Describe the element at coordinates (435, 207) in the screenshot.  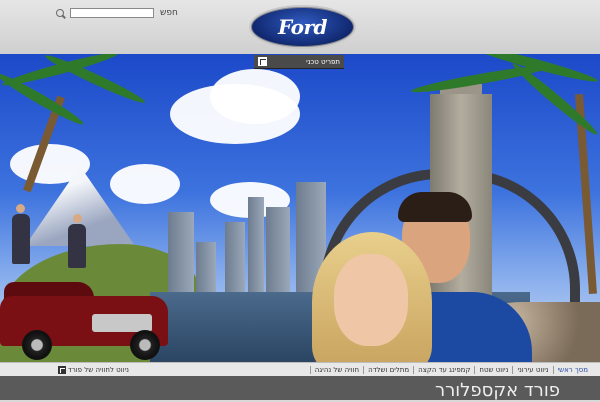
I see `man-hair` at that location.